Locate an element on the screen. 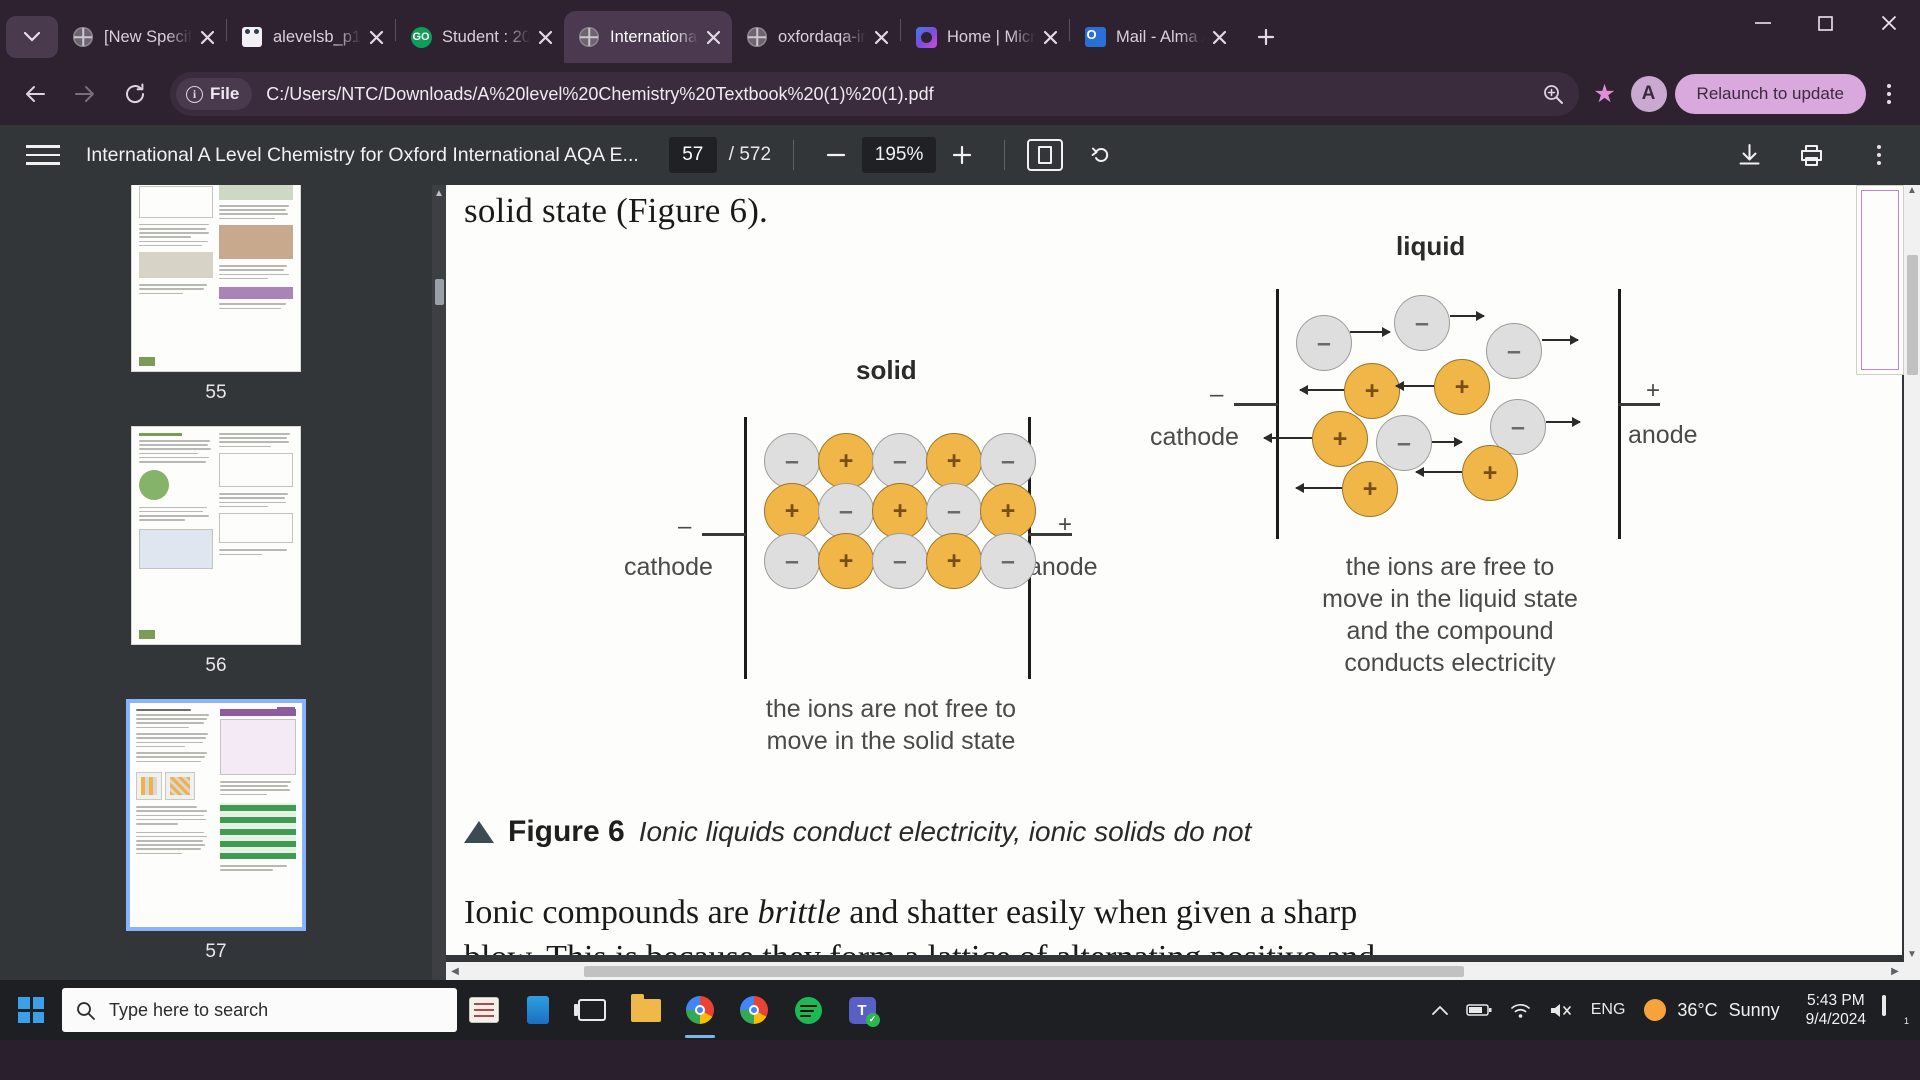  language-indicator: ENG is located at coordinates (1608, 1010).